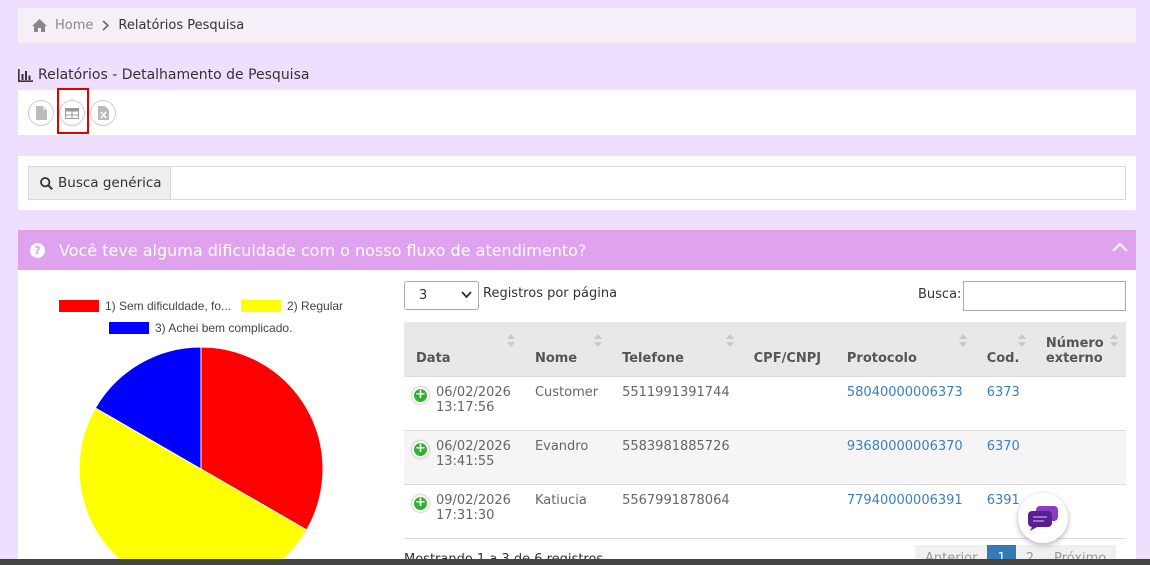 The height and width of the screenshot is (565, 1150). What do you see at coordinates (466, 295) in the screenshot?
I see `chevron-down-icon` at bounding box center [466, 295].